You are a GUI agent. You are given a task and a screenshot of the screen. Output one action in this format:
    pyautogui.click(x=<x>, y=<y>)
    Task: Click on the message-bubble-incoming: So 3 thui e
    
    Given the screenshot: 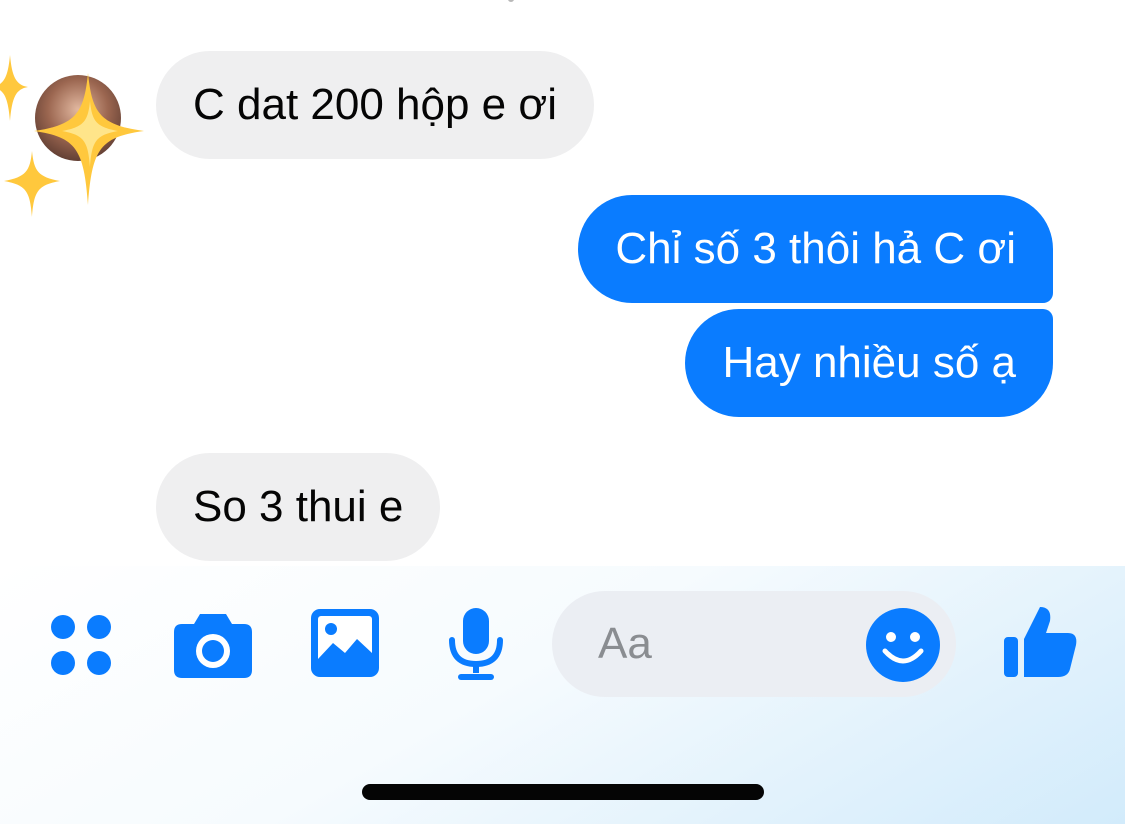 What is the action you would take?
    pyautogui.click(x=298, y=507)
    